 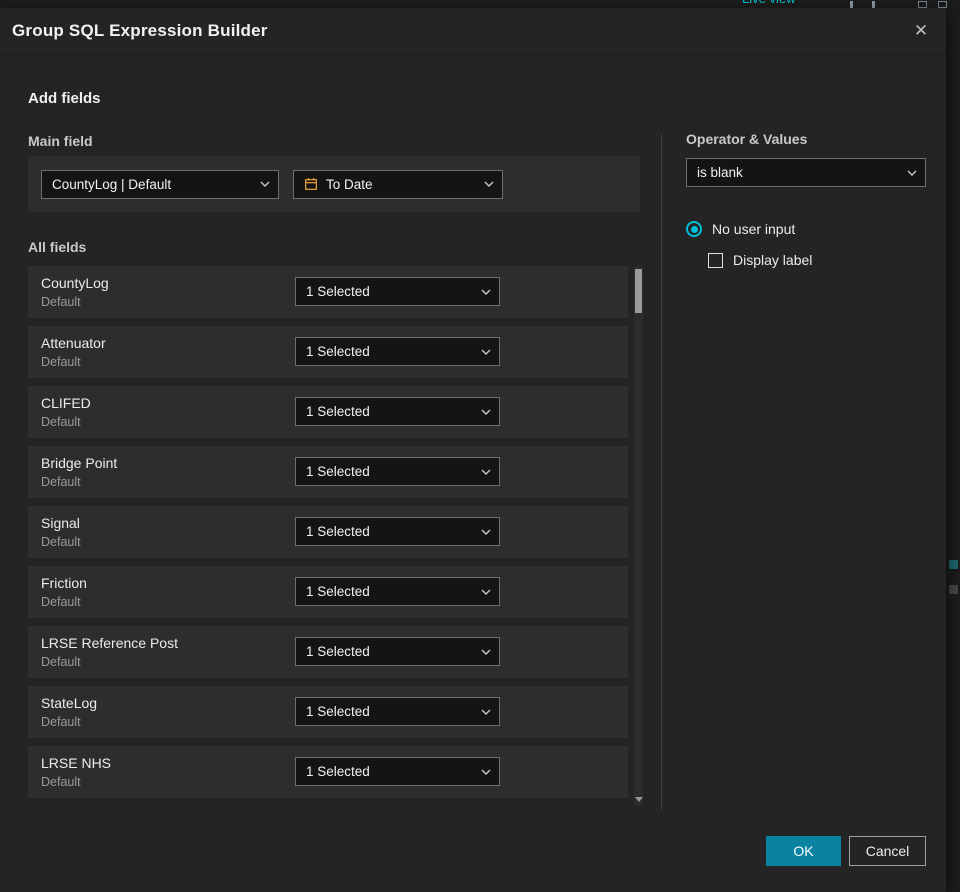 I want to click on field-name: LRSE NHS, so click(x=76, y=763).